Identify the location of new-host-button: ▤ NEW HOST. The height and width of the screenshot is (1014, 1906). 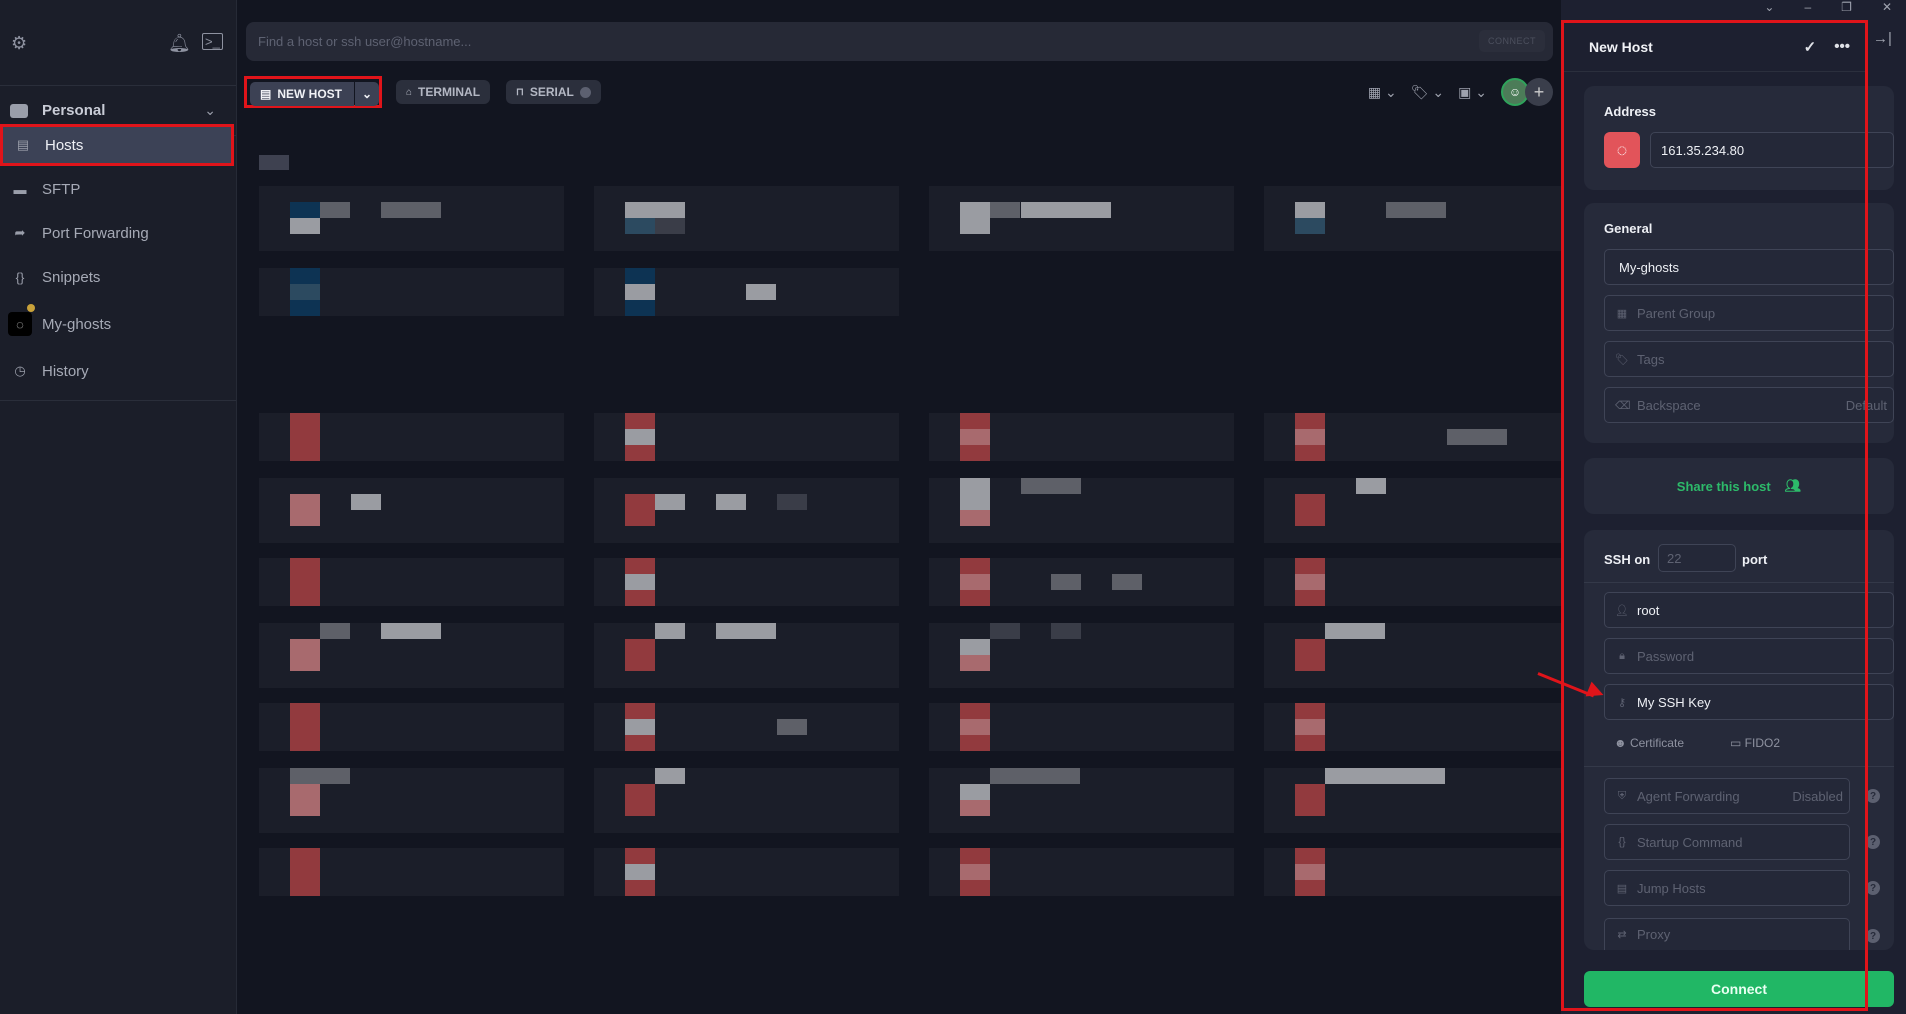
(302, 94).